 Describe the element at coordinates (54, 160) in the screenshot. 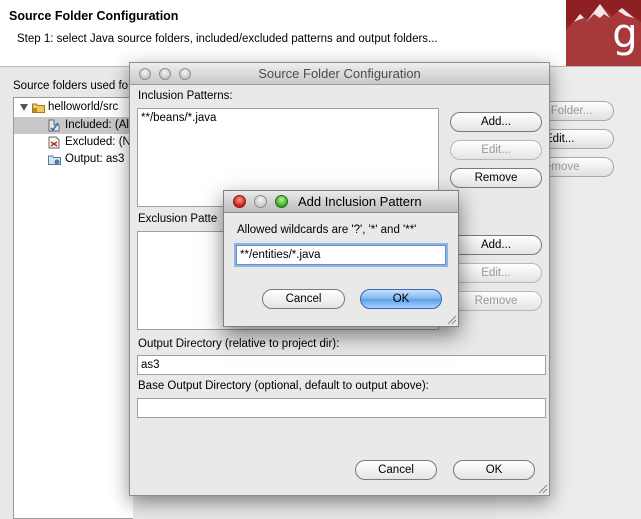

I see `output-folder-icon` at that location.